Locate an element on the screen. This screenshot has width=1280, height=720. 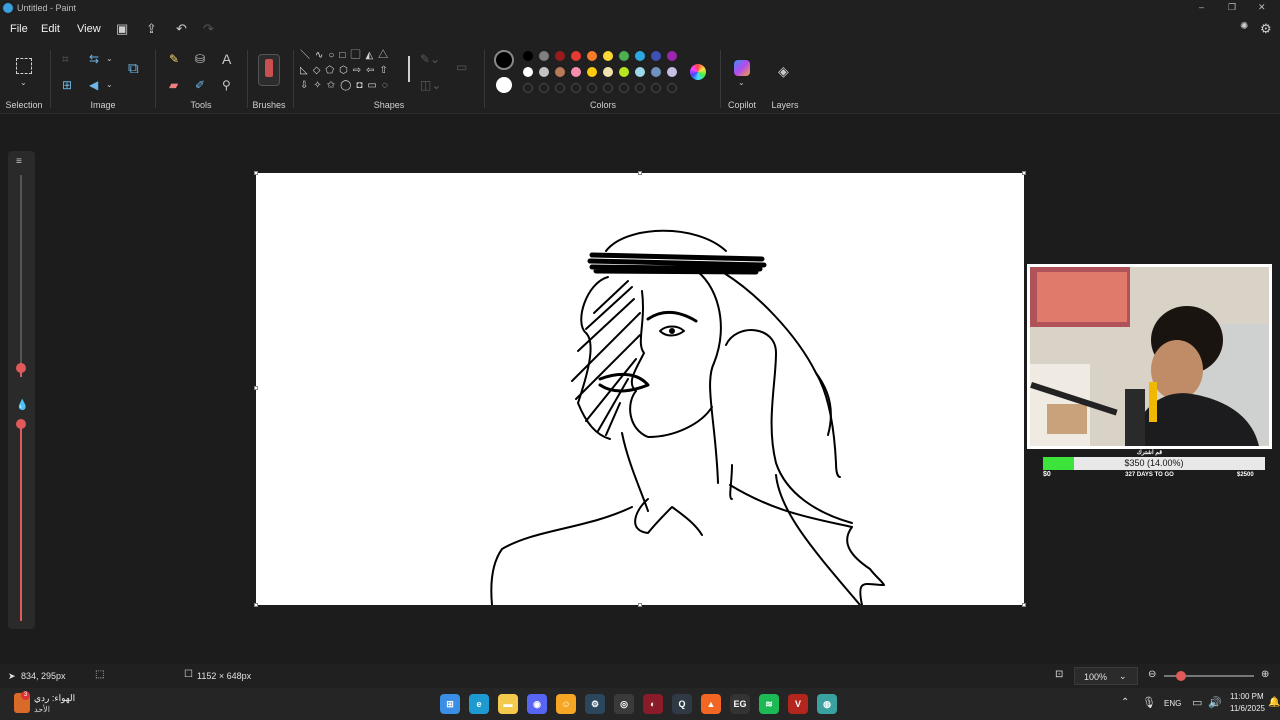
size-slider-track is located at coordinates (21, 275).